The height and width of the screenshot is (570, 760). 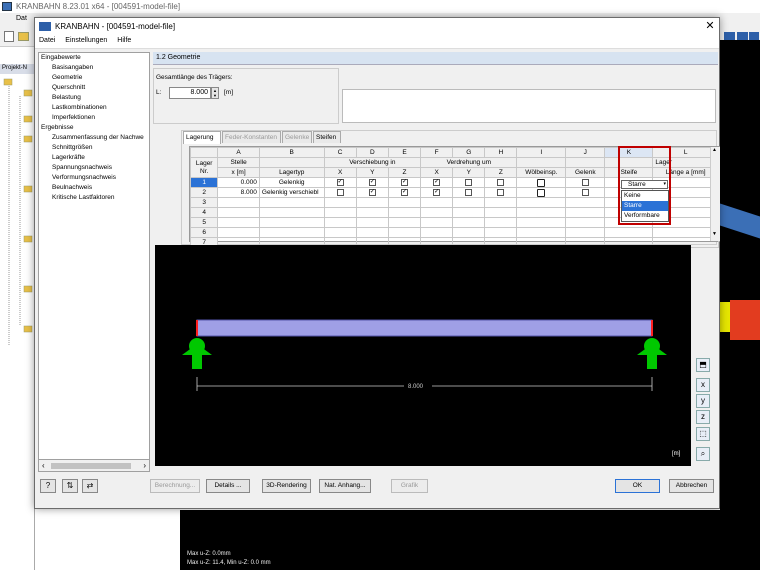 What do you see at coordinates (94, 68) in the screenshot?
I see `tree-item-basisangaben: Basisangaben` at bounding box center [94, 68].